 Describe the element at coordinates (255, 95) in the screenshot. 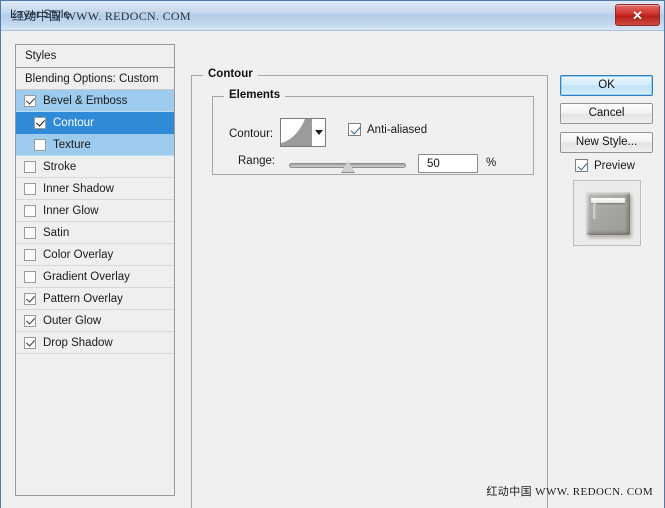

I see `elements-group-title: Elements` at that location.